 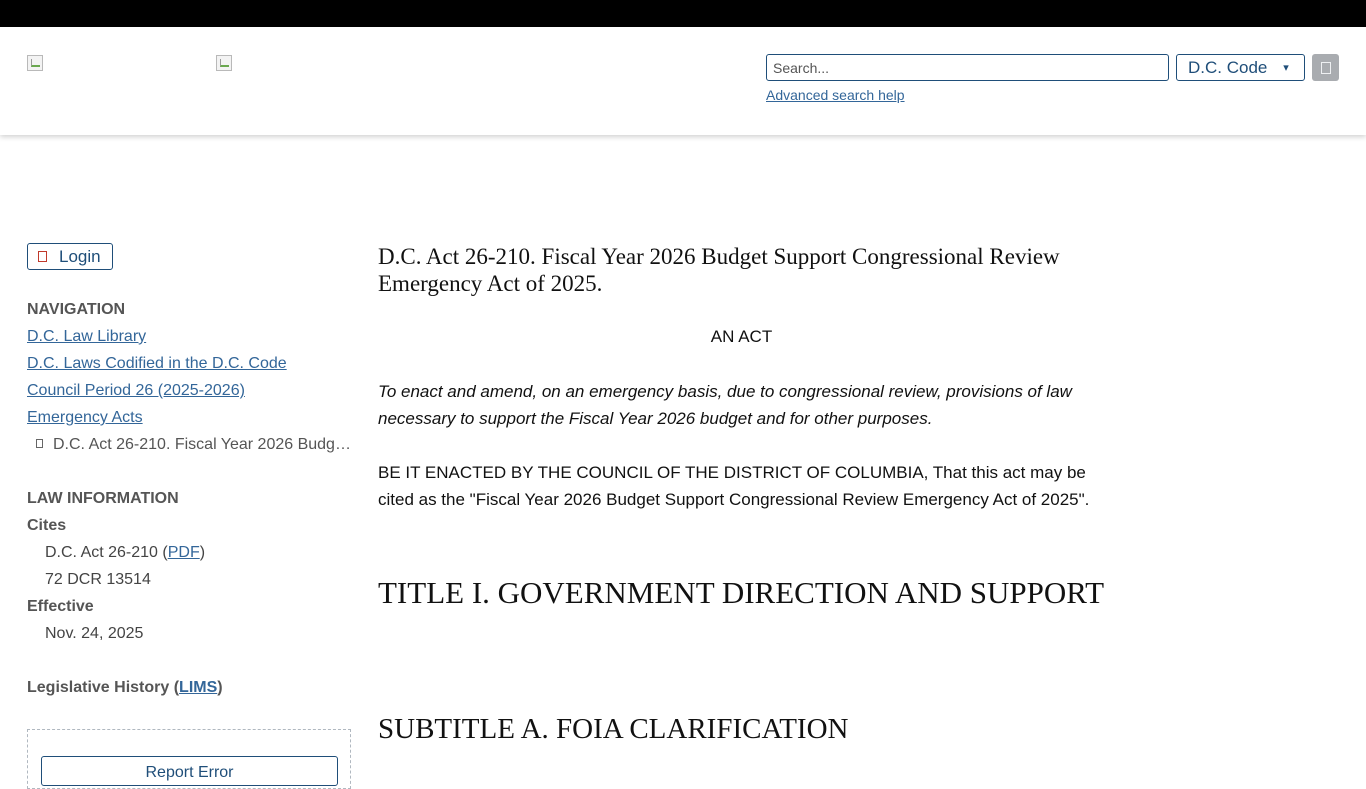 What do you see at coordinates (80, 256) in the screenshot?
I see `login-label: Login` at bounding box center [80, 256].